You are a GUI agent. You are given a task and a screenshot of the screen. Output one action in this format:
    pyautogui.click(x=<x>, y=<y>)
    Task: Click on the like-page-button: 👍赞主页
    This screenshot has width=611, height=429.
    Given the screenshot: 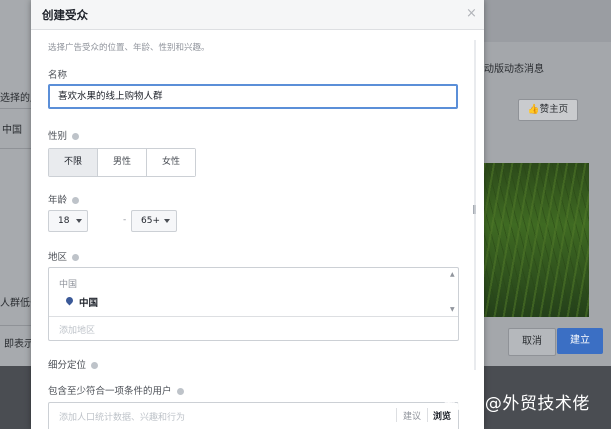 What is the action you would take?
    pyautogui.click(x=548, y=110)
    